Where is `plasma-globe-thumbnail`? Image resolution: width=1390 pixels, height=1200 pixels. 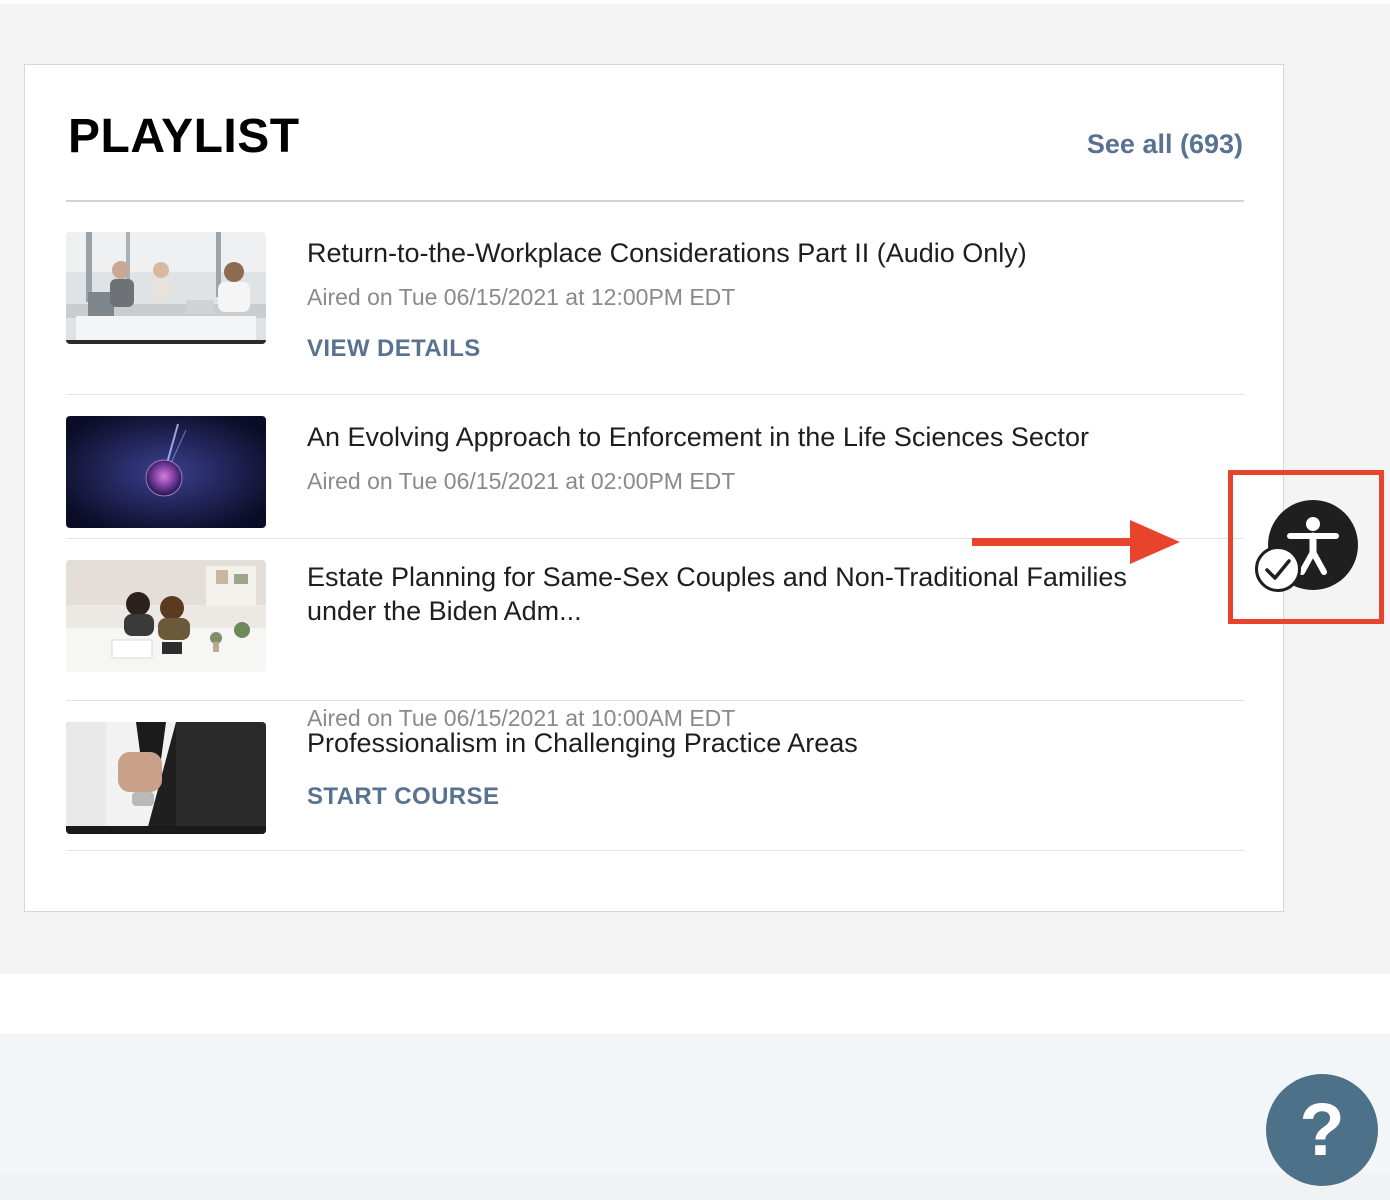
plasma-globe-thumbnail is located at coordinates (166, 472).